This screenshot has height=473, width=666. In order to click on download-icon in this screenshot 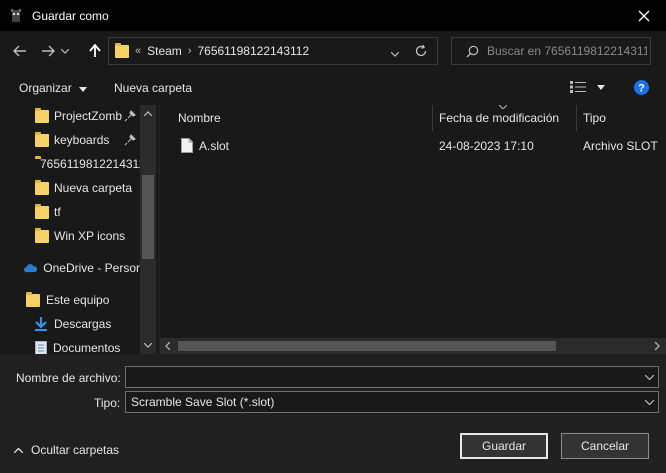, I will do `click(41, 324)`.